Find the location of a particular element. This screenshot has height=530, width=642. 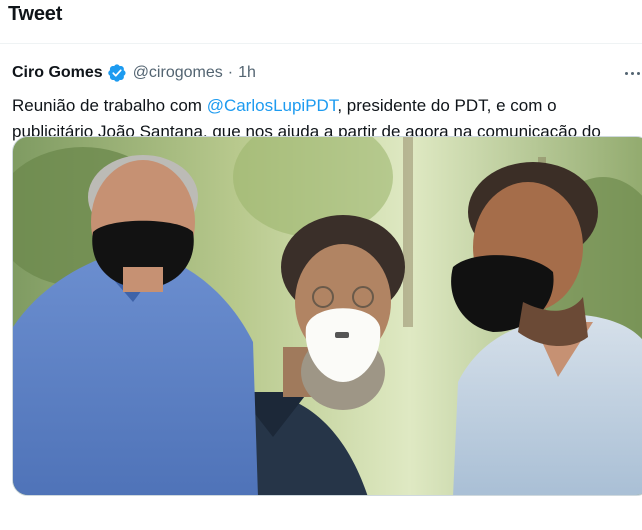

page-title: Tweet is located at coordinates (35, 14).